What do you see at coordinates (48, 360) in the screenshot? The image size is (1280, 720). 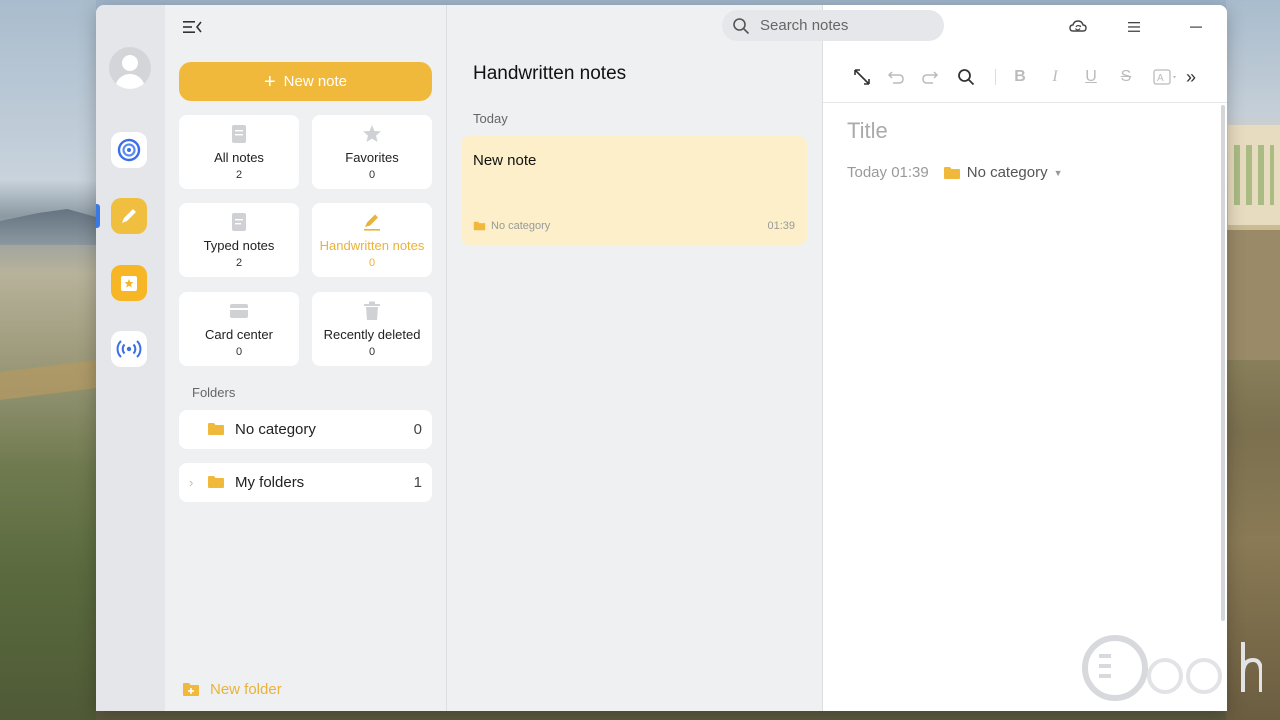 I see `desktop-wallpaper-left` at bounding box center [48, 360].